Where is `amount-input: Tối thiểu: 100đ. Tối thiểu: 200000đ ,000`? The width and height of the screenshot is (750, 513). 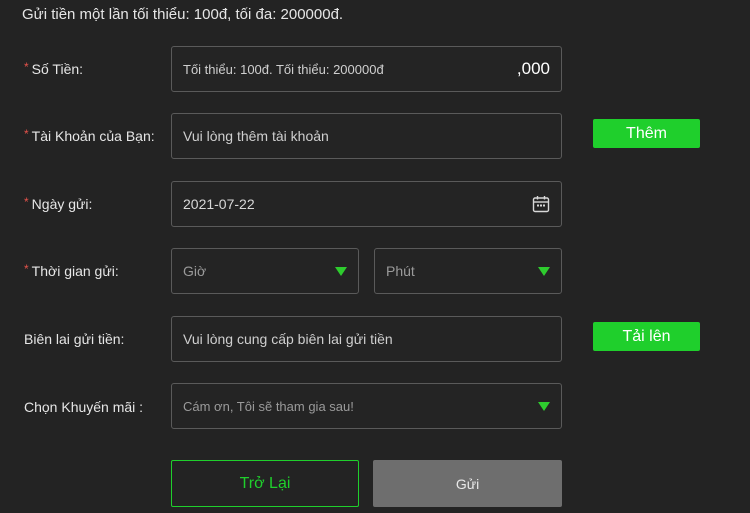 amount-input: Tối thiểu: 100đ. Tối thiểu: 200000đ ,000 is located at coordinates (366, 69).